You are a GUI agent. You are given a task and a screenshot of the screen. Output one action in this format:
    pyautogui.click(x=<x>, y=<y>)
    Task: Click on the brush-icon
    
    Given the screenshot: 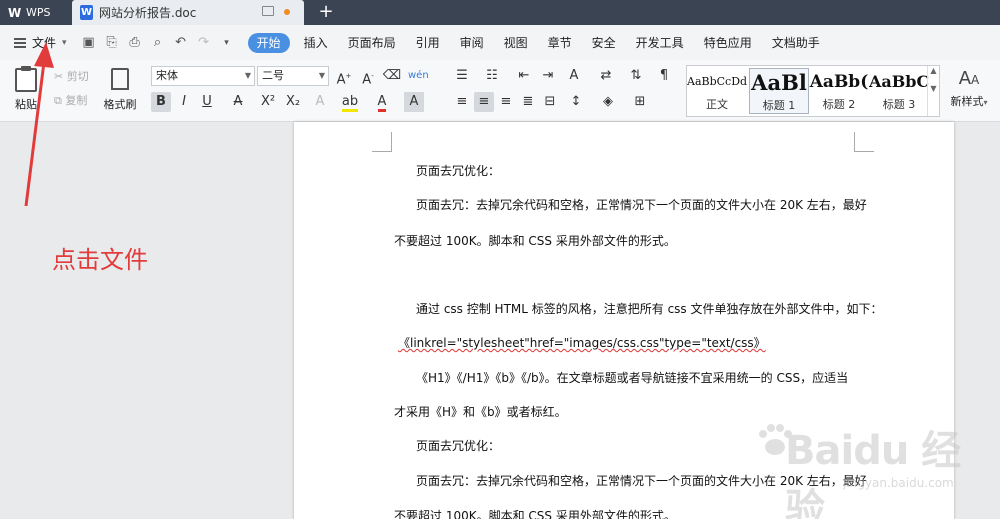 What is the action you would take?
    pyautogui.click(x=120, y=79)
    